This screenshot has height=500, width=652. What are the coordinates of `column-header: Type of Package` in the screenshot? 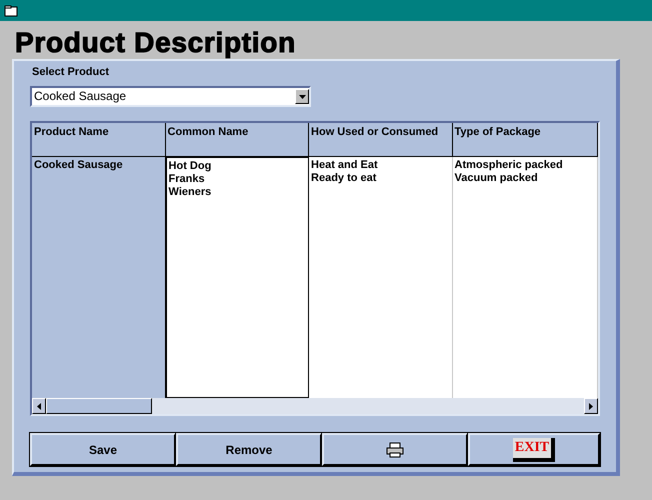 It's located at (525, 139).